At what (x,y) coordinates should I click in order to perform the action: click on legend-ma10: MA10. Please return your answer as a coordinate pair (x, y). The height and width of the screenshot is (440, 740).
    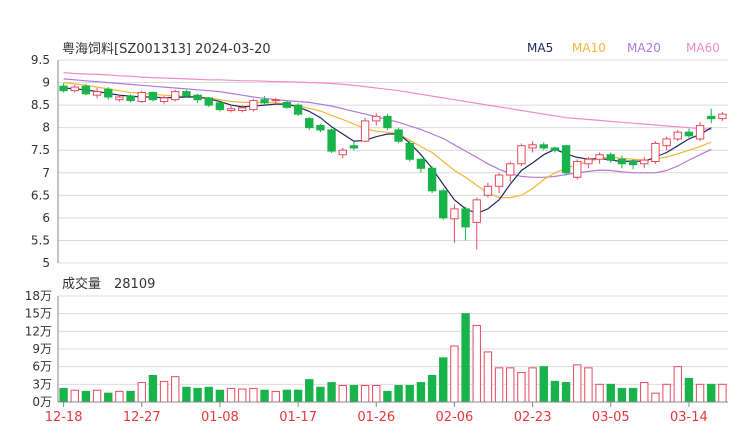
    Looking at the image, I should click on (589, 48).